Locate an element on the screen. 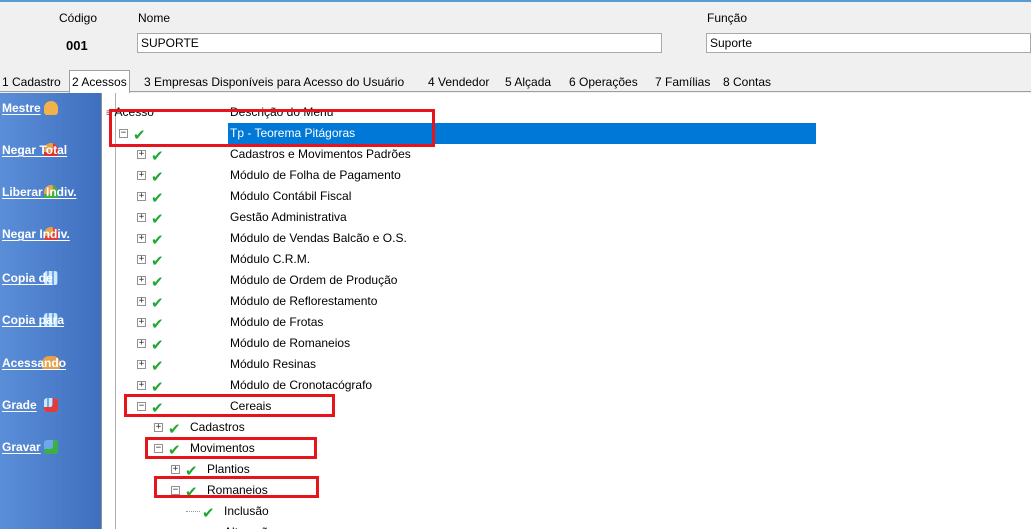 The image size is (1031, 529). funcao-field: Suporte is located at coordinates (868, 43).